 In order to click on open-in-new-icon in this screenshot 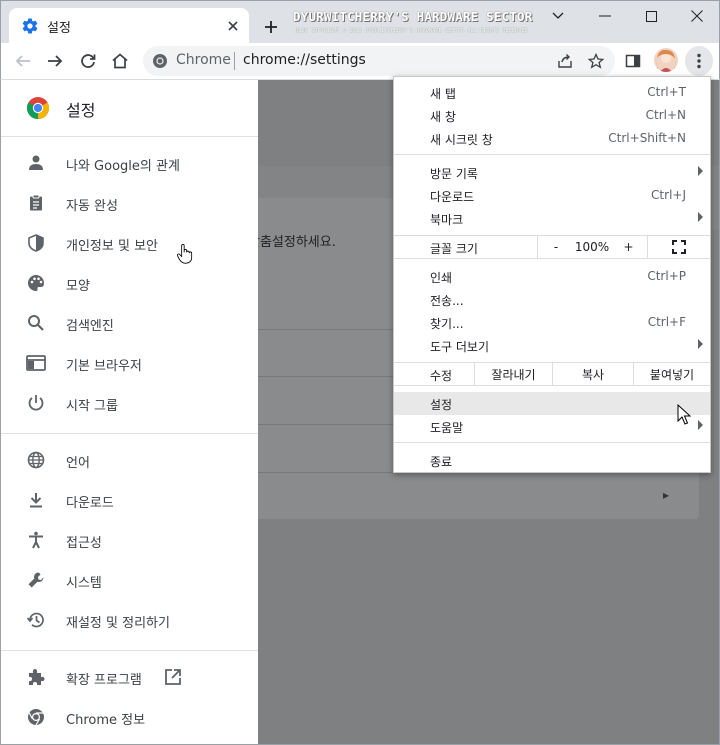, I will do `click(173, 677)`.